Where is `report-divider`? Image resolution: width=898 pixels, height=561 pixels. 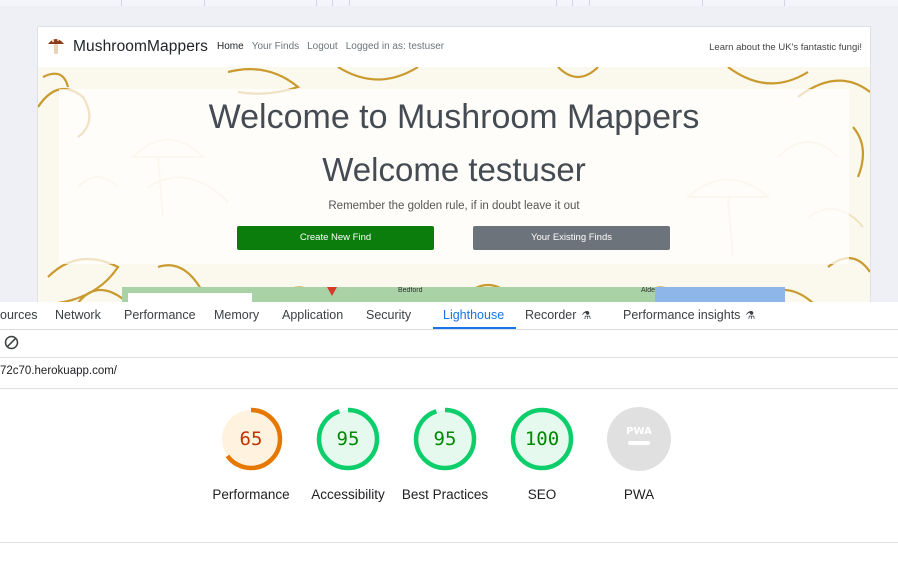 report-divider is located at coordinates (449, 542).